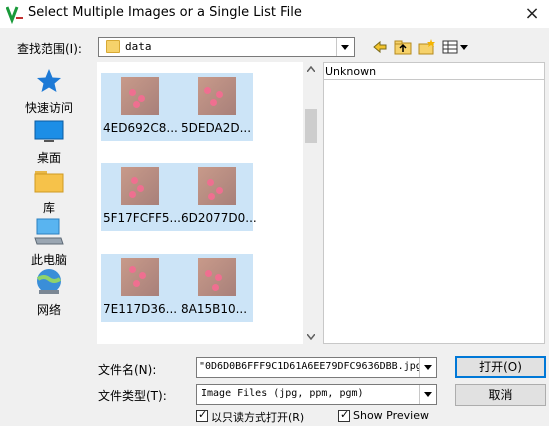  Describe the element at coordinates (403, 47) in the screenshot. I see `up-folder-icon` at that location.